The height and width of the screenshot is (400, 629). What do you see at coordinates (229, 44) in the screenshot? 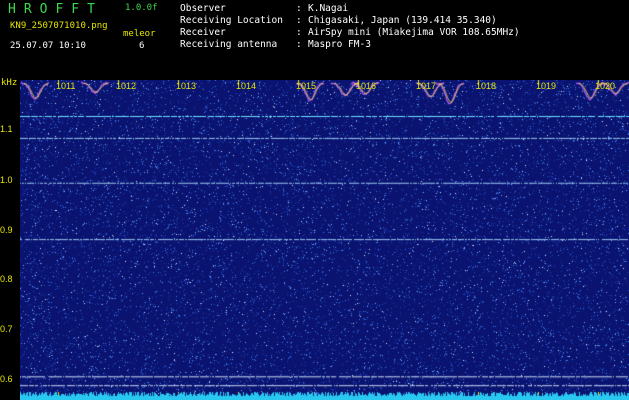
I see `antenna-label: Receiving antenna` at bounding box center [229, 44].